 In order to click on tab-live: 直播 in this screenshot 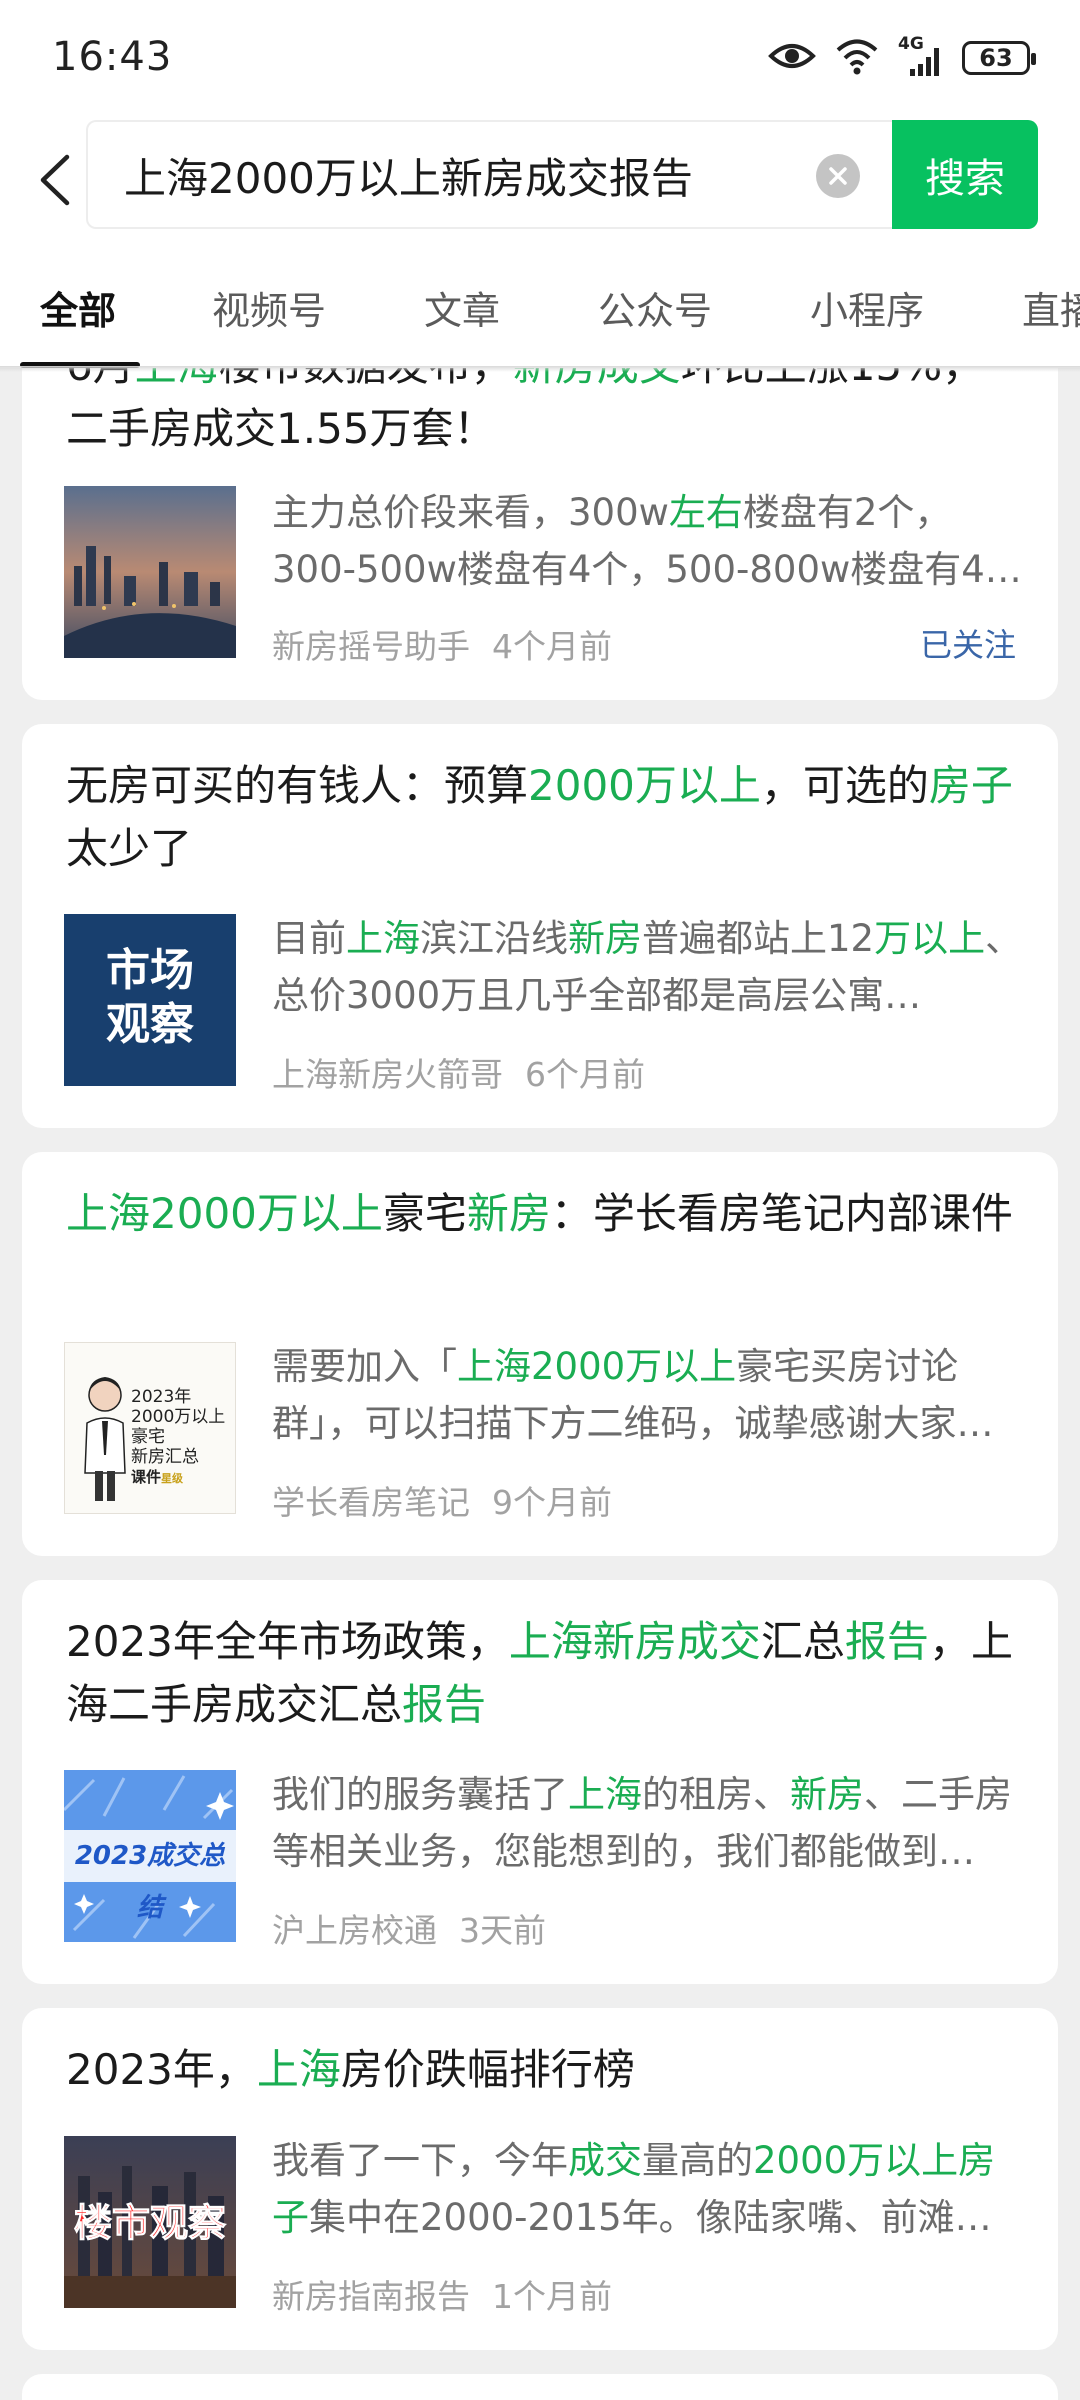, I will do `click(1051, 307)`.